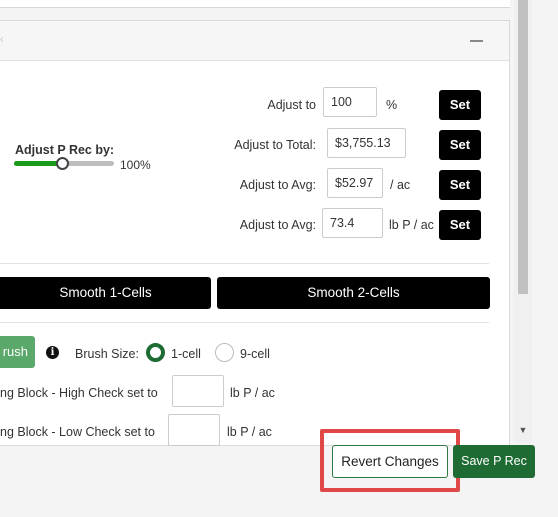  I want to click on adjust-slider-label: Adjust P Rec by:, so click(65, 150).